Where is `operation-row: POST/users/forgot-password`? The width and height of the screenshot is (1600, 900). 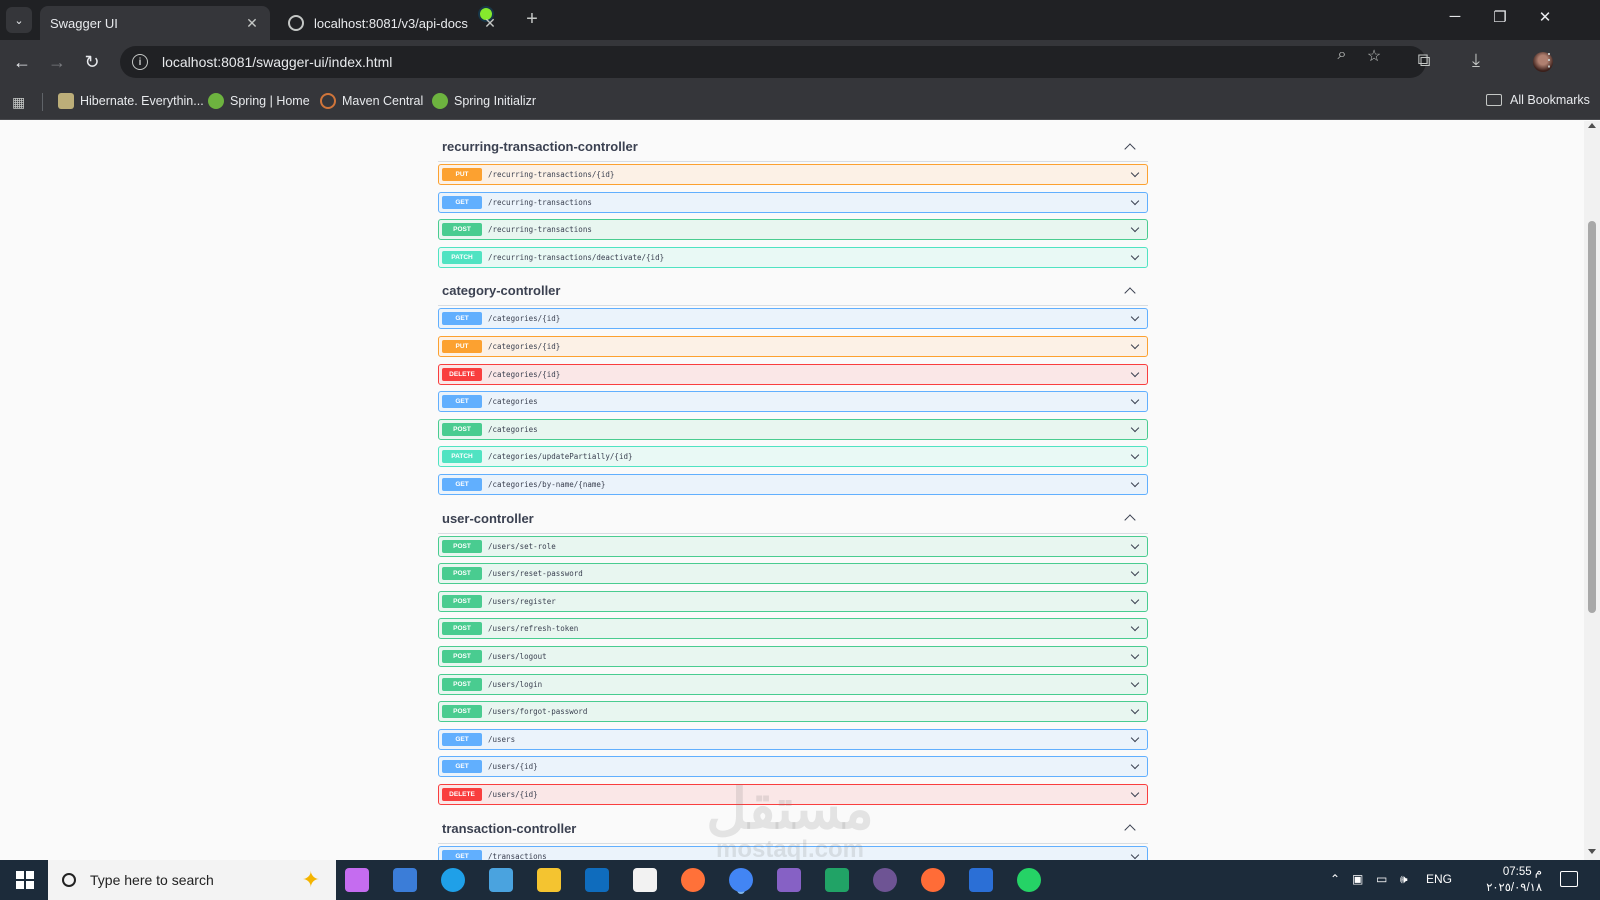 operation-row: POST/users/forgot-password is located at coordinates (793, 712).